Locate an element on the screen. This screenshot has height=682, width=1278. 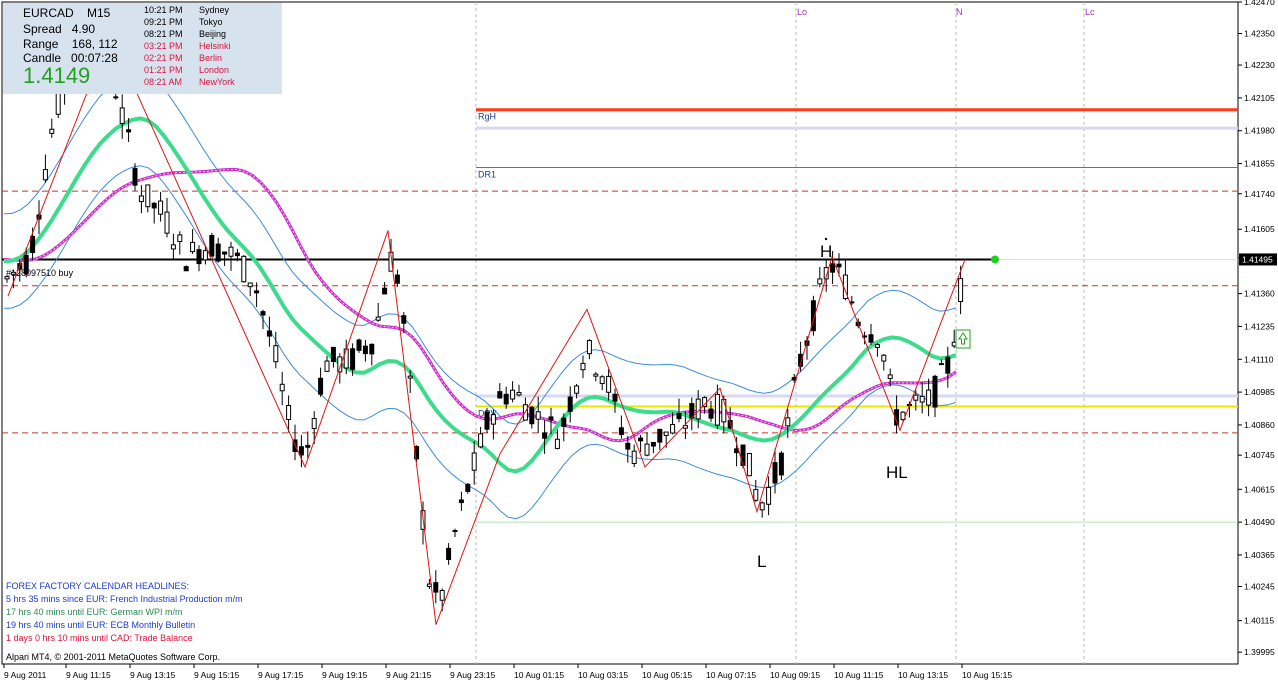
clock-time: 03:21 PM is located at coordinates (163, 46).